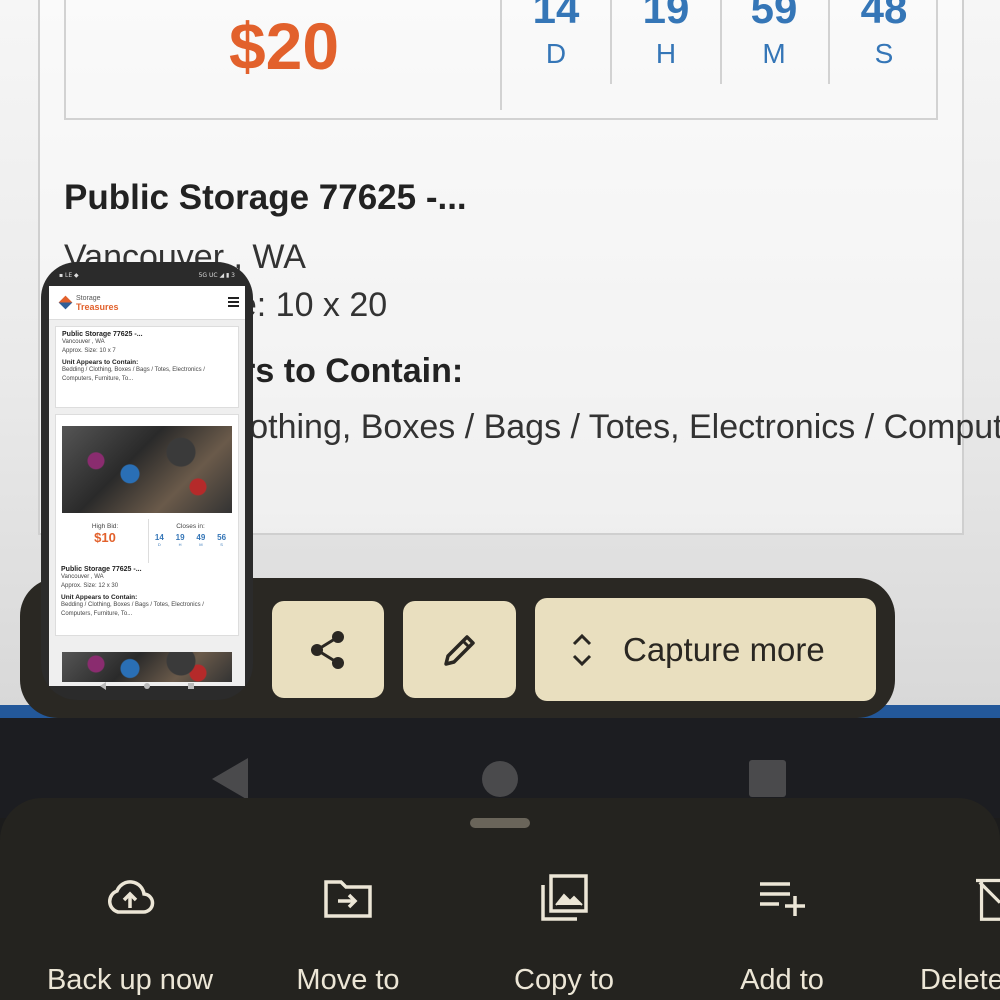 This screenshot has width=1000, height=1000. I want to click on add-to-album-button: Add to, so click(782, 933).